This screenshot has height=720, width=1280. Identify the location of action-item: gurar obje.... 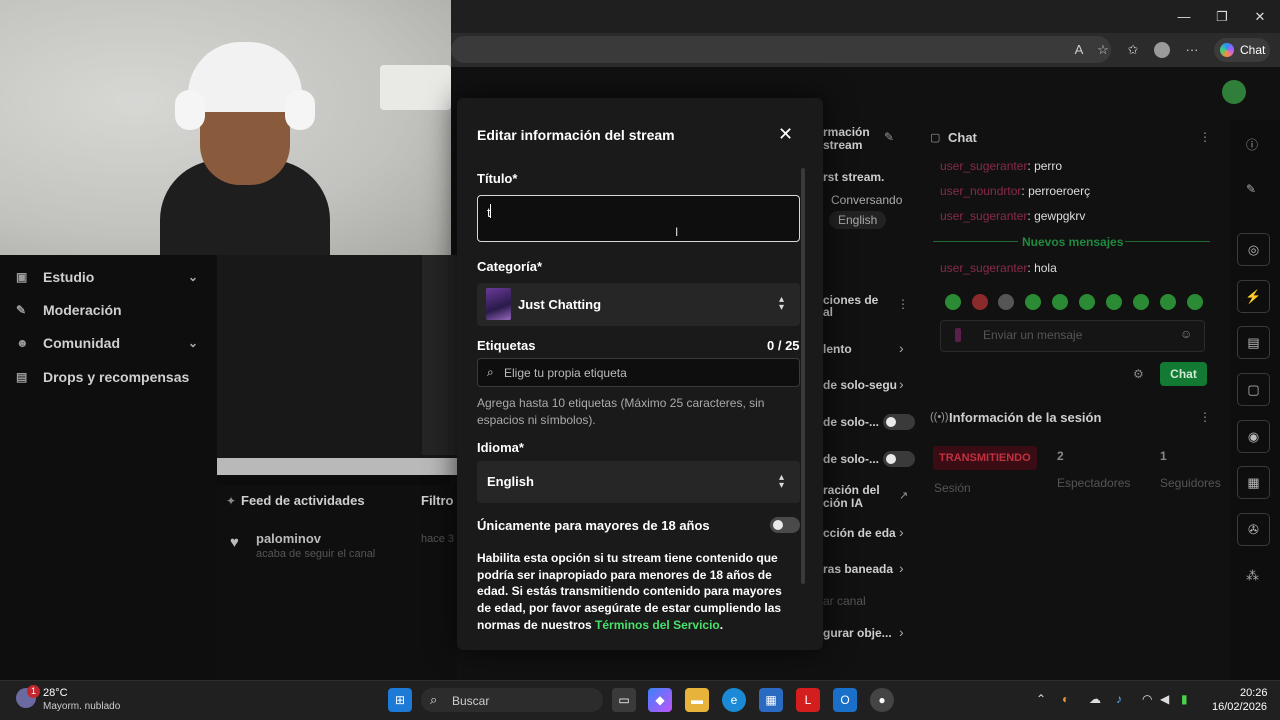
(857, 633).